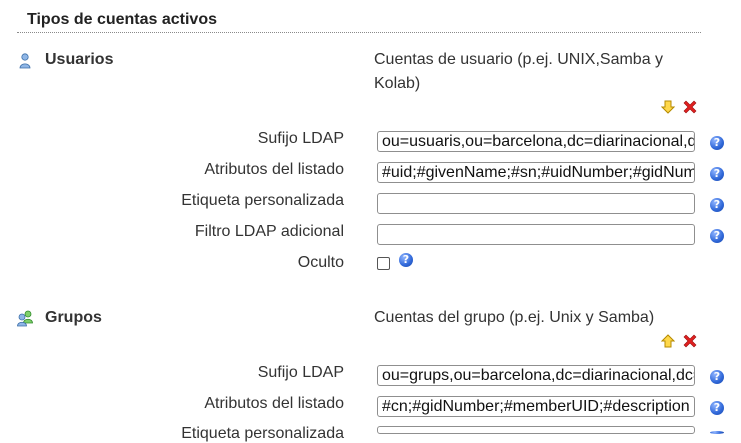 The width and height of the screenshot is (741, 443). Describe the element at coordinates (25, 318) in the screenshot. I see `group-icon` at that location.